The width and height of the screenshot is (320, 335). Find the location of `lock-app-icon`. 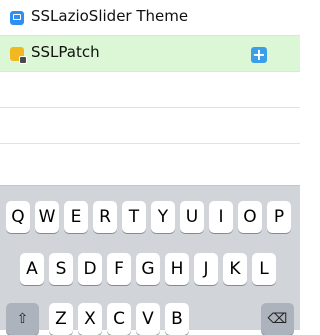

lock-app-icon is located at coordinates (18, 55).